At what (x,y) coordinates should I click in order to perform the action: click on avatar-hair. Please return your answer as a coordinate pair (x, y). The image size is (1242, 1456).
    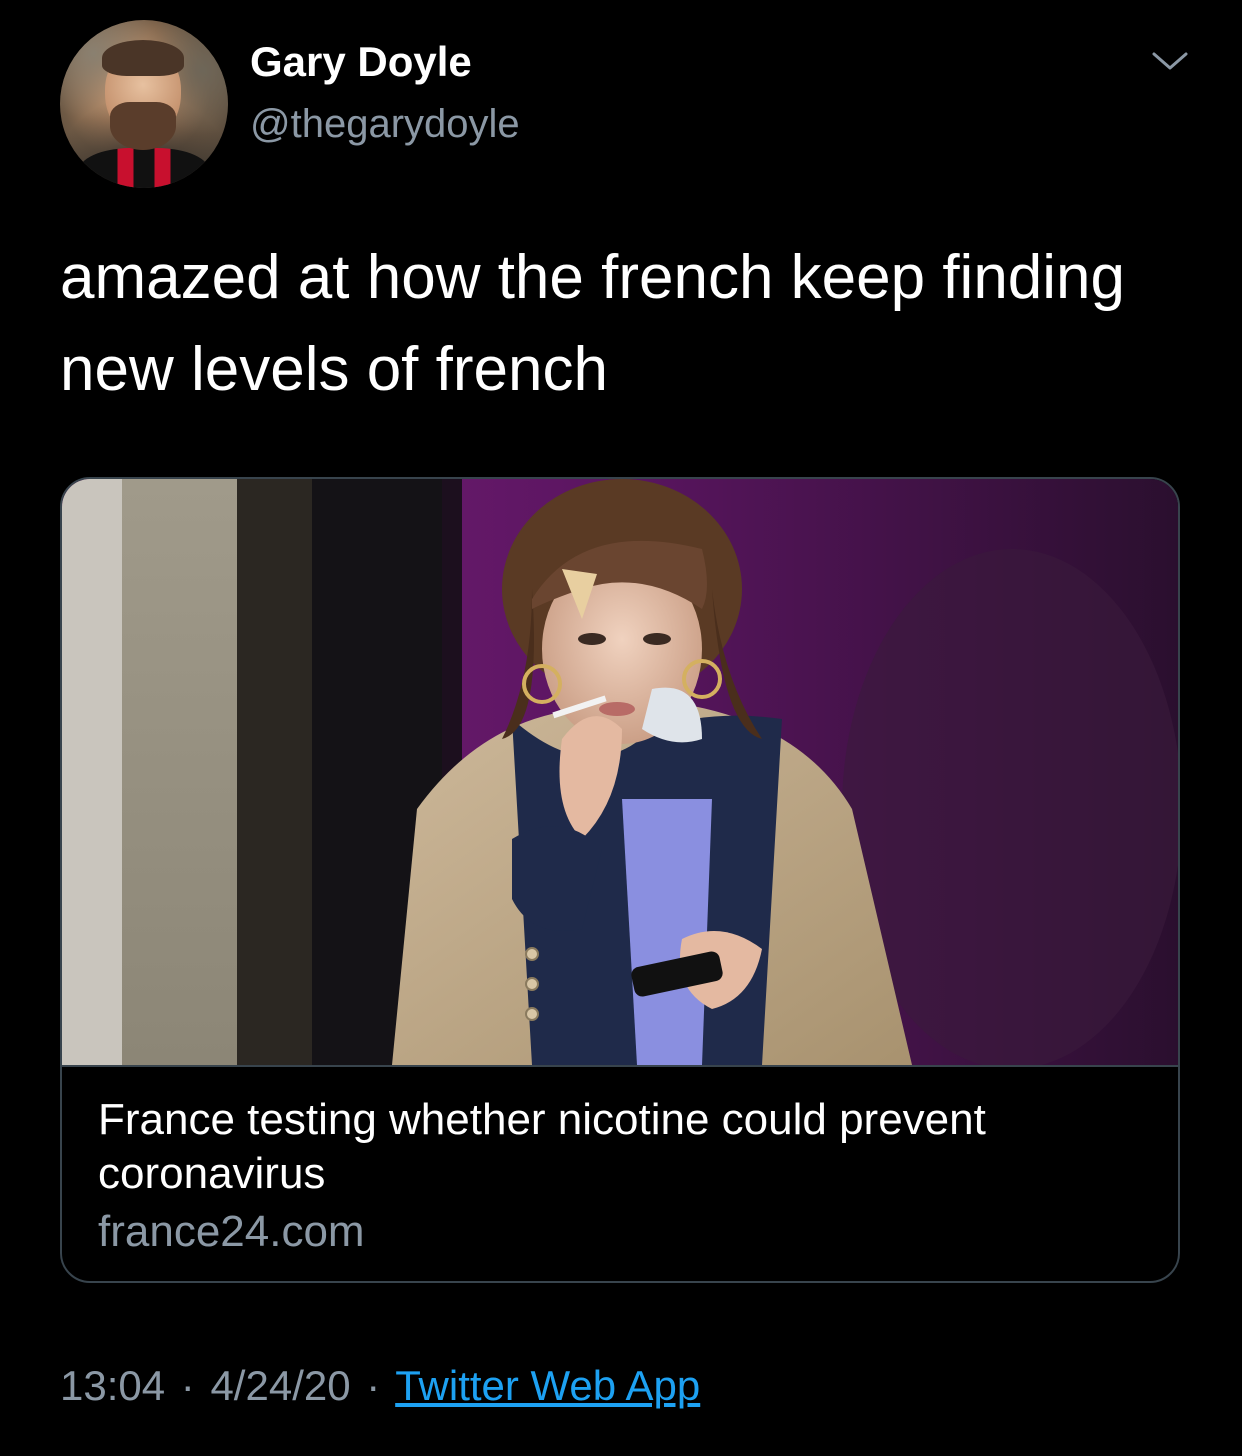
    Looking at the image, I should click on (143, 58).